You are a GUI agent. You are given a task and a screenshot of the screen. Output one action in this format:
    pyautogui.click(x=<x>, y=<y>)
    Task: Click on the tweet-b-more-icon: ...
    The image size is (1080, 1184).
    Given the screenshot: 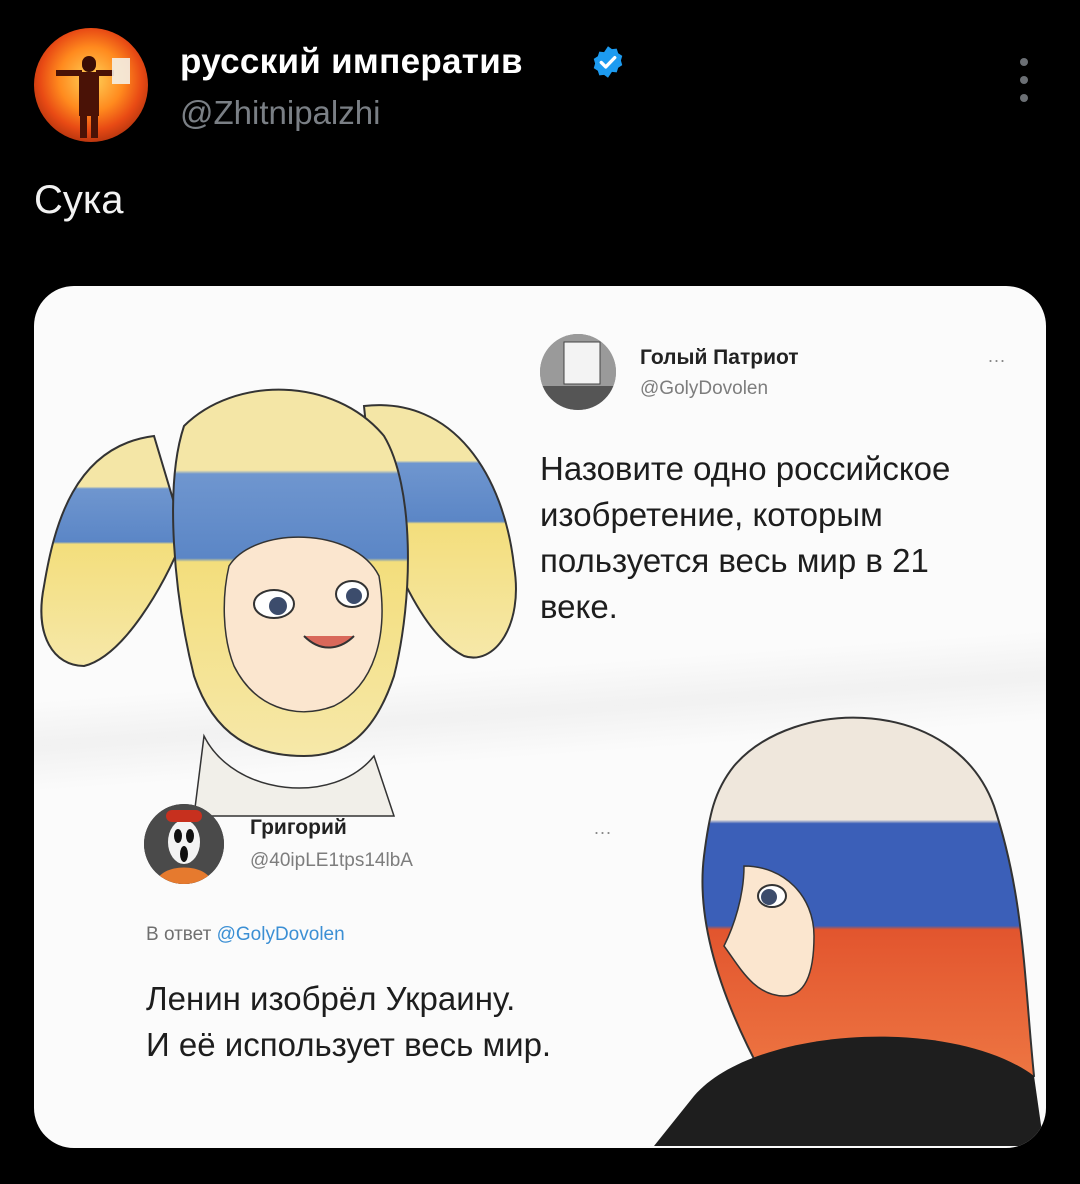 What is the action you would take?
    pyautogui.click(x=603, y=828)
    